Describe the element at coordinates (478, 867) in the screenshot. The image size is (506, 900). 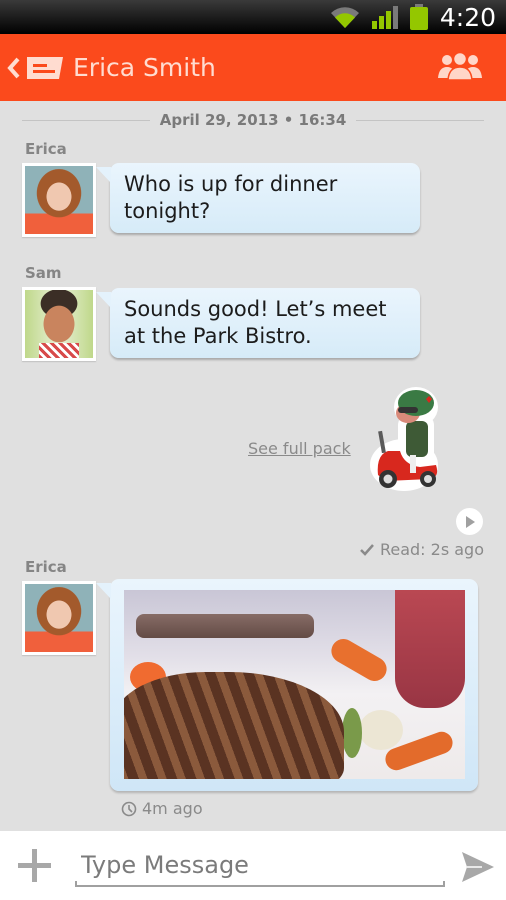
I see `send-icon` at that location.